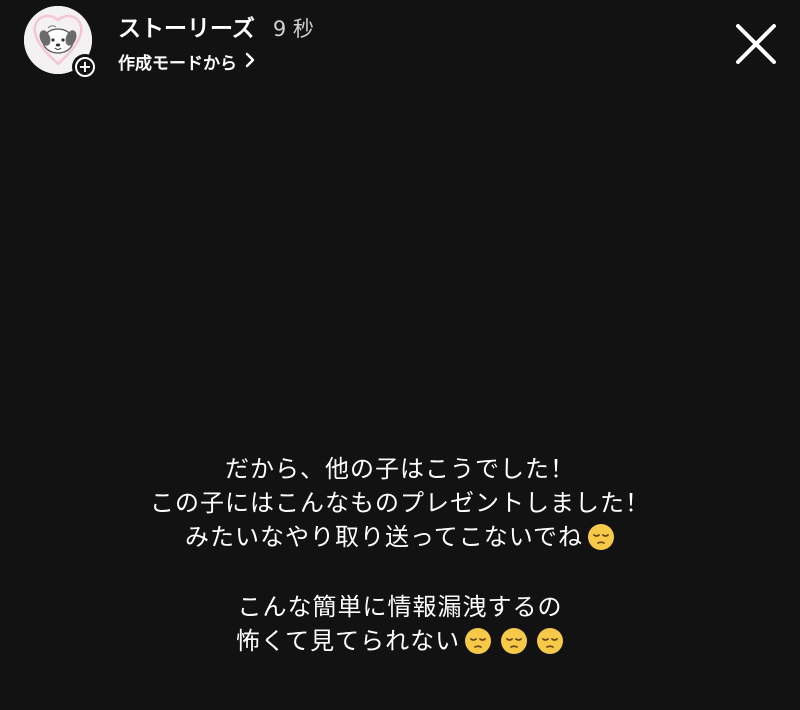 The image size is (800, 710). Describe the element at coordinates (61, 43) in the screenshot. I see `profile-avatar-group: +` at that location.